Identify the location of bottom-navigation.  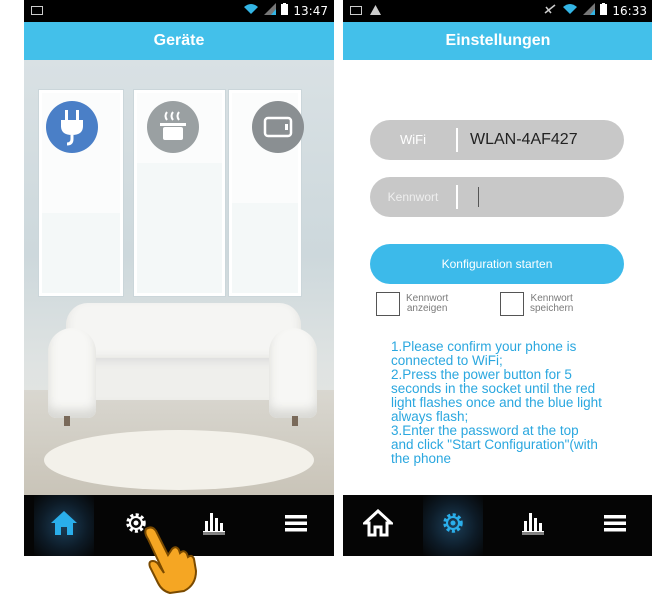
(497, 525).